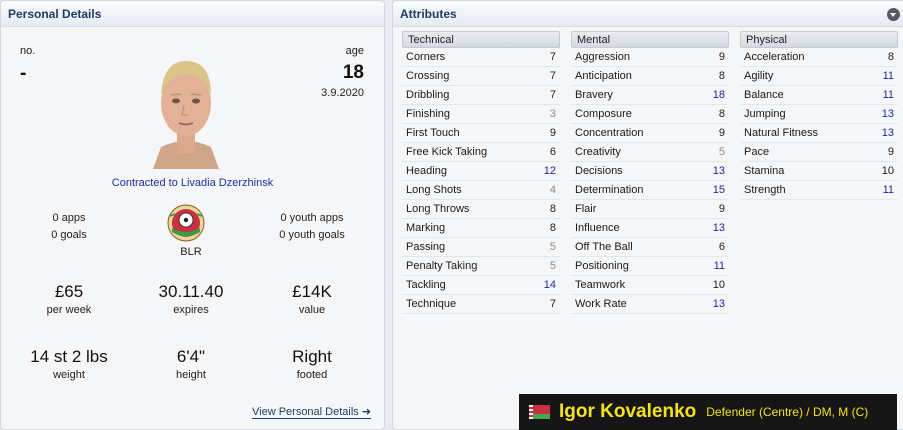  Describe the element at coordinates (549, 171) in the screenshot. I see `attribute-value: 12` at that location.